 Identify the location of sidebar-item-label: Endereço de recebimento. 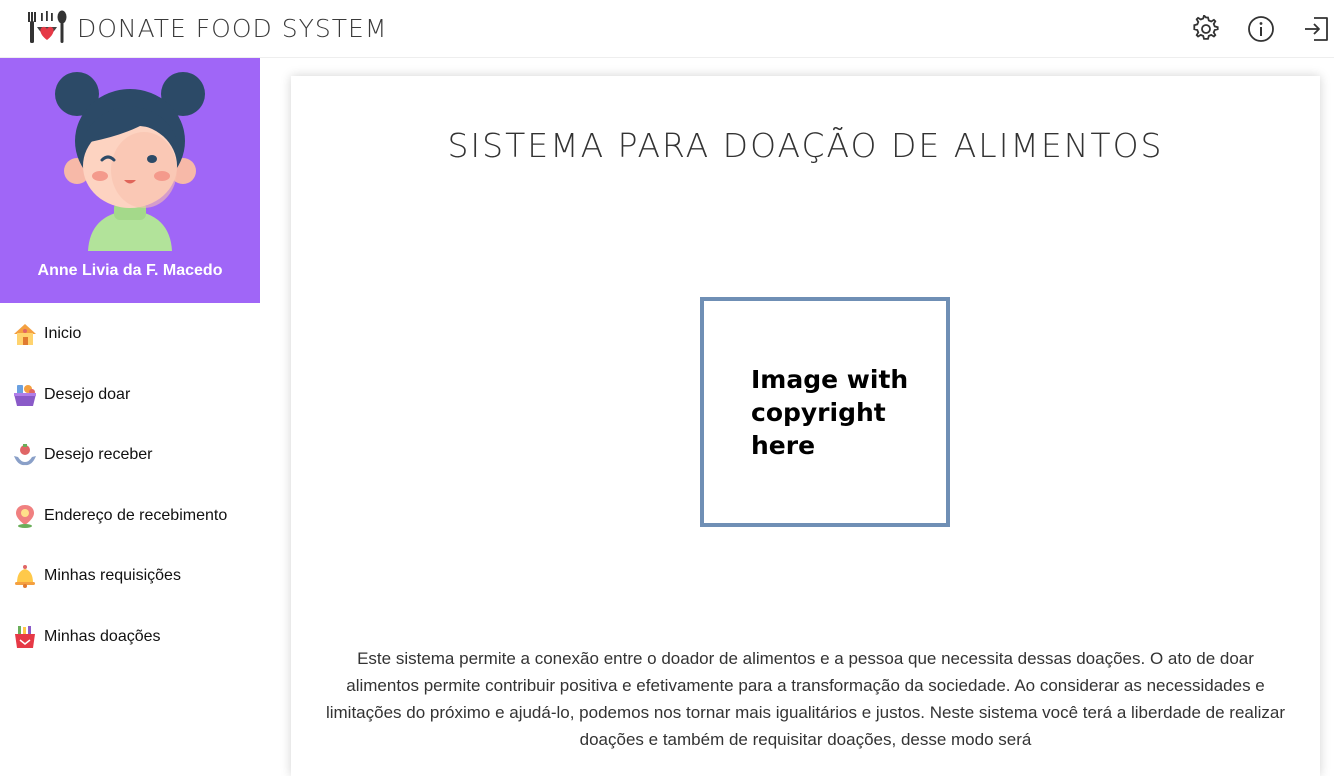
(136, 515).